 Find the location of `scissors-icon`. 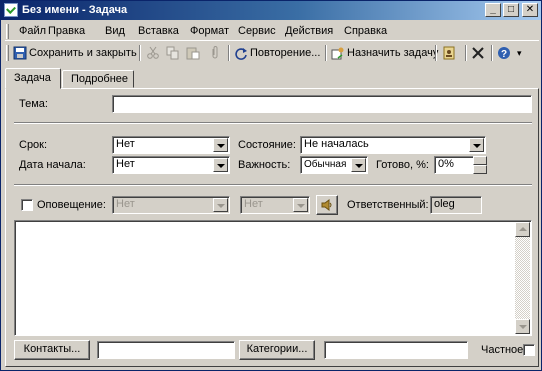

scissors-icon is located at coordinates (153, 53).